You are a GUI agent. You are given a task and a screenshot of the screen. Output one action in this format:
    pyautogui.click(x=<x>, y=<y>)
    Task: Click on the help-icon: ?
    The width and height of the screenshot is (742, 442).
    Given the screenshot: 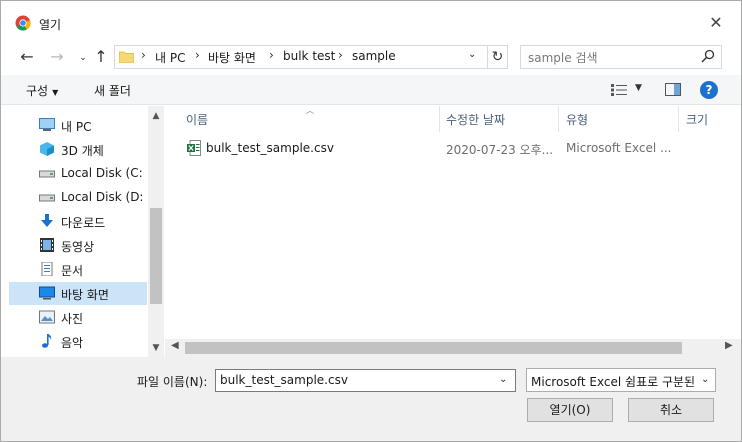 What is the action you would take?
    pyautogui.click(x=709, y=90)
    